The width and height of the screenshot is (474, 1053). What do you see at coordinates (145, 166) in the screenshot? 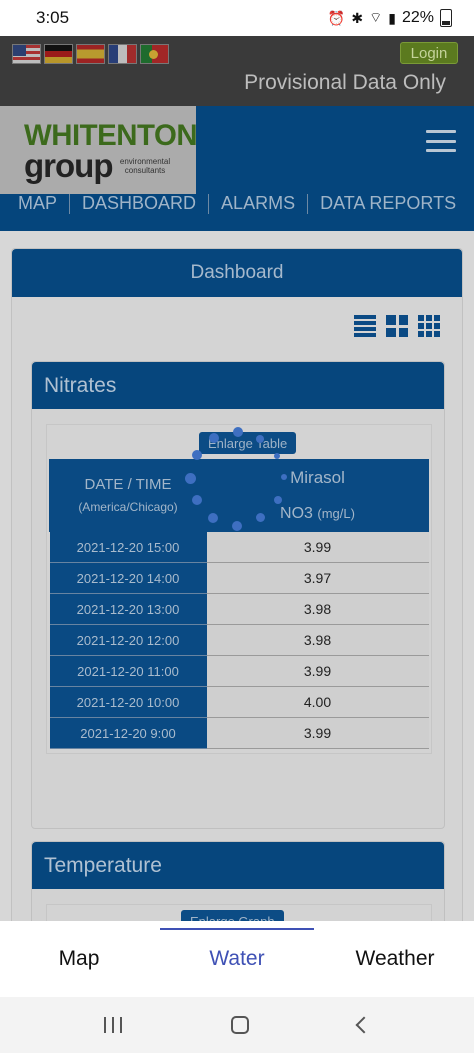
I see `logo-subtitle: environmental consultants` at bounding box center [145, 166].